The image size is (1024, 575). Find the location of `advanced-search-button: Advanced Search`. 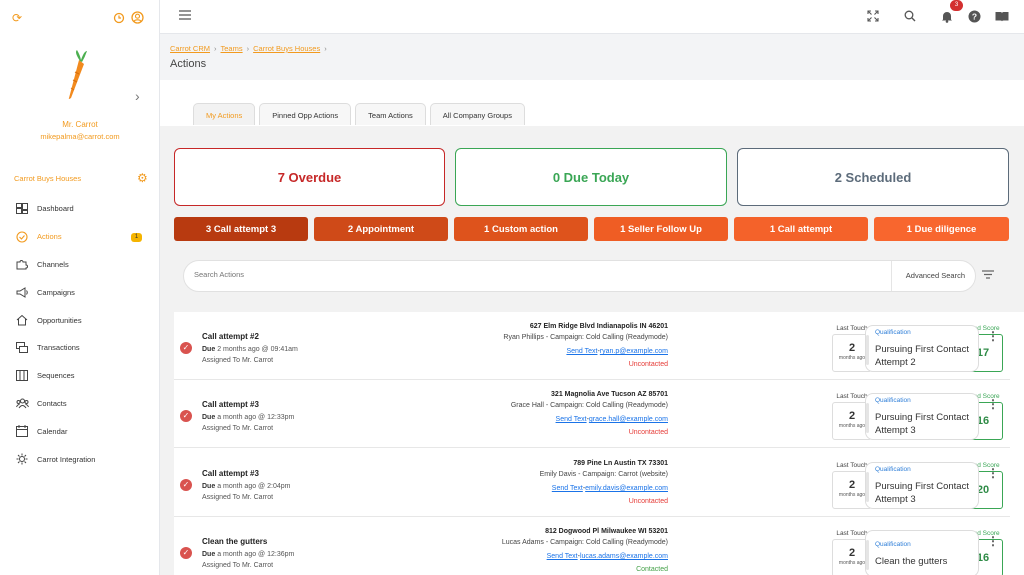

advanced-search-button: Advanced Search is located at coordinates (927, 276).